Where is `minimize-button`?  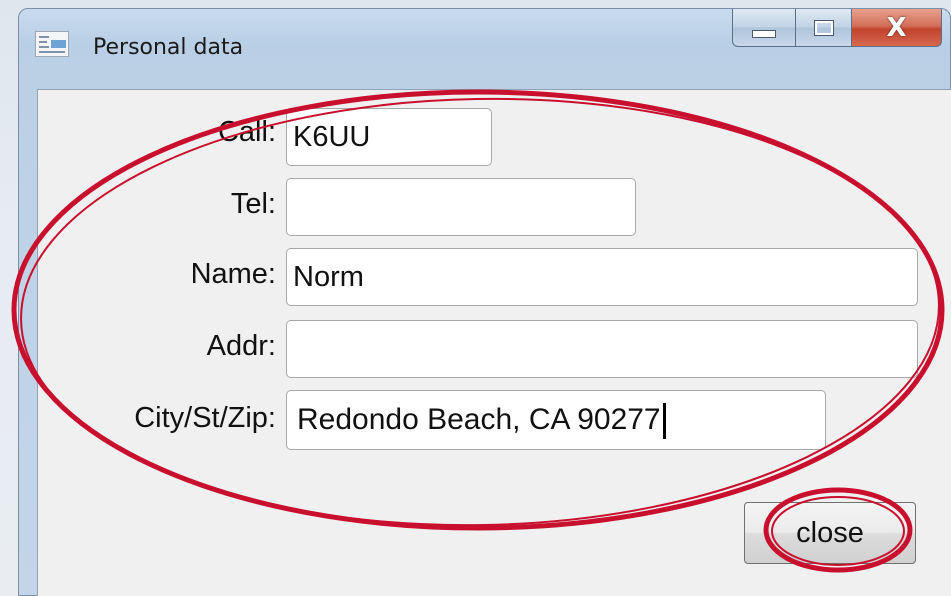
minimize-button is located at coordinates (764, 28).